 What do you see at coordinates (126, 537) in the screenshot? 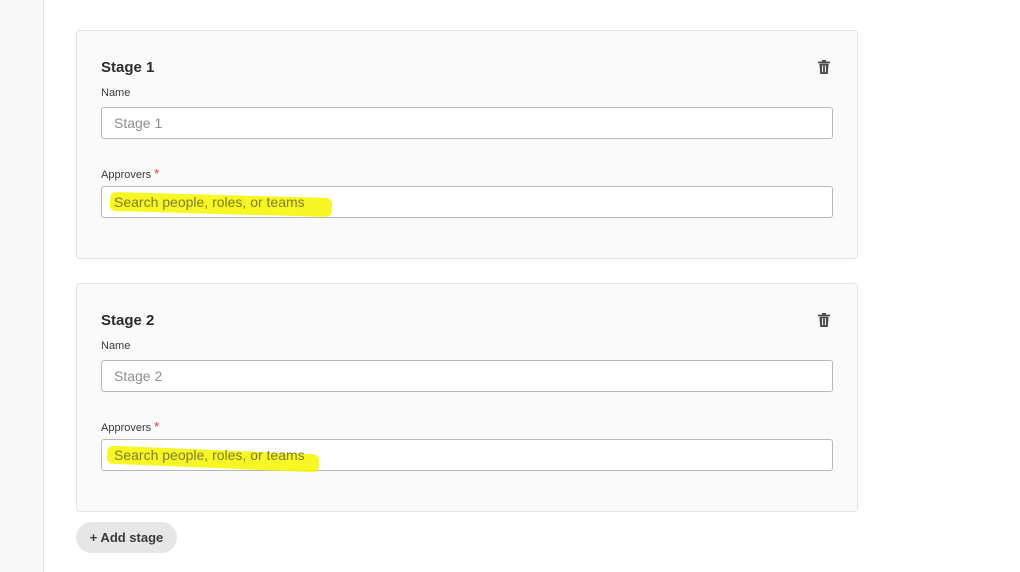
I see `add-stage-button: + Add stage` at bounding box center [126, 537].